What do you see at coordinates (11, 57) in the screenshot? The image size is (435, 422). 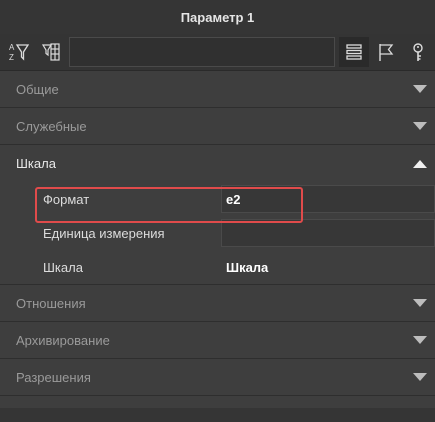 I see `svg-text: Z` at bounding box center [11, 57].